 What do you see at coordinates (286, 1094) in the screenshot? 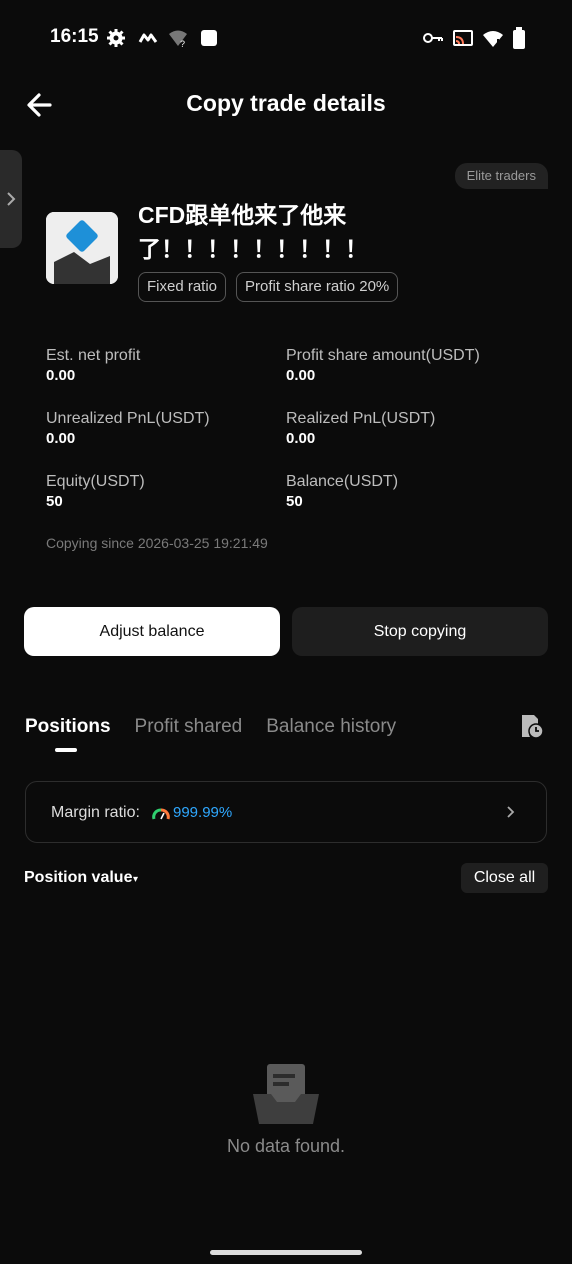
I see `empty-folder-icon` at bounding box center [286, 1094].